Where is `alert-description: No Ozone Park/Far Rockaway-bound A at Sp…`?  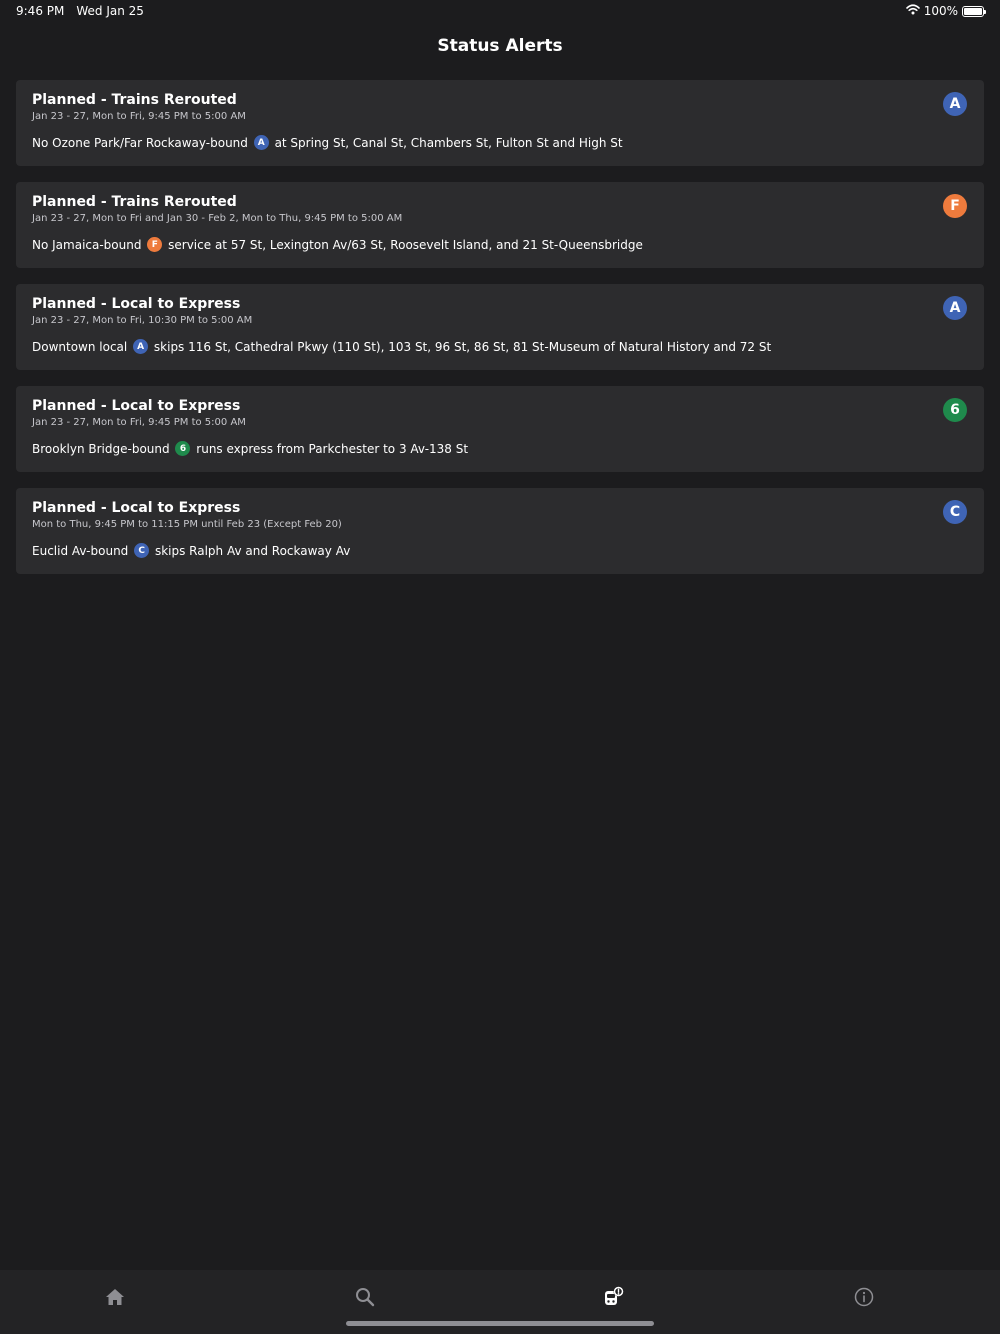 alert-description: No Ozone Park/Far Rockaway-bound A at Sp… is located at coordinates (478, 143).